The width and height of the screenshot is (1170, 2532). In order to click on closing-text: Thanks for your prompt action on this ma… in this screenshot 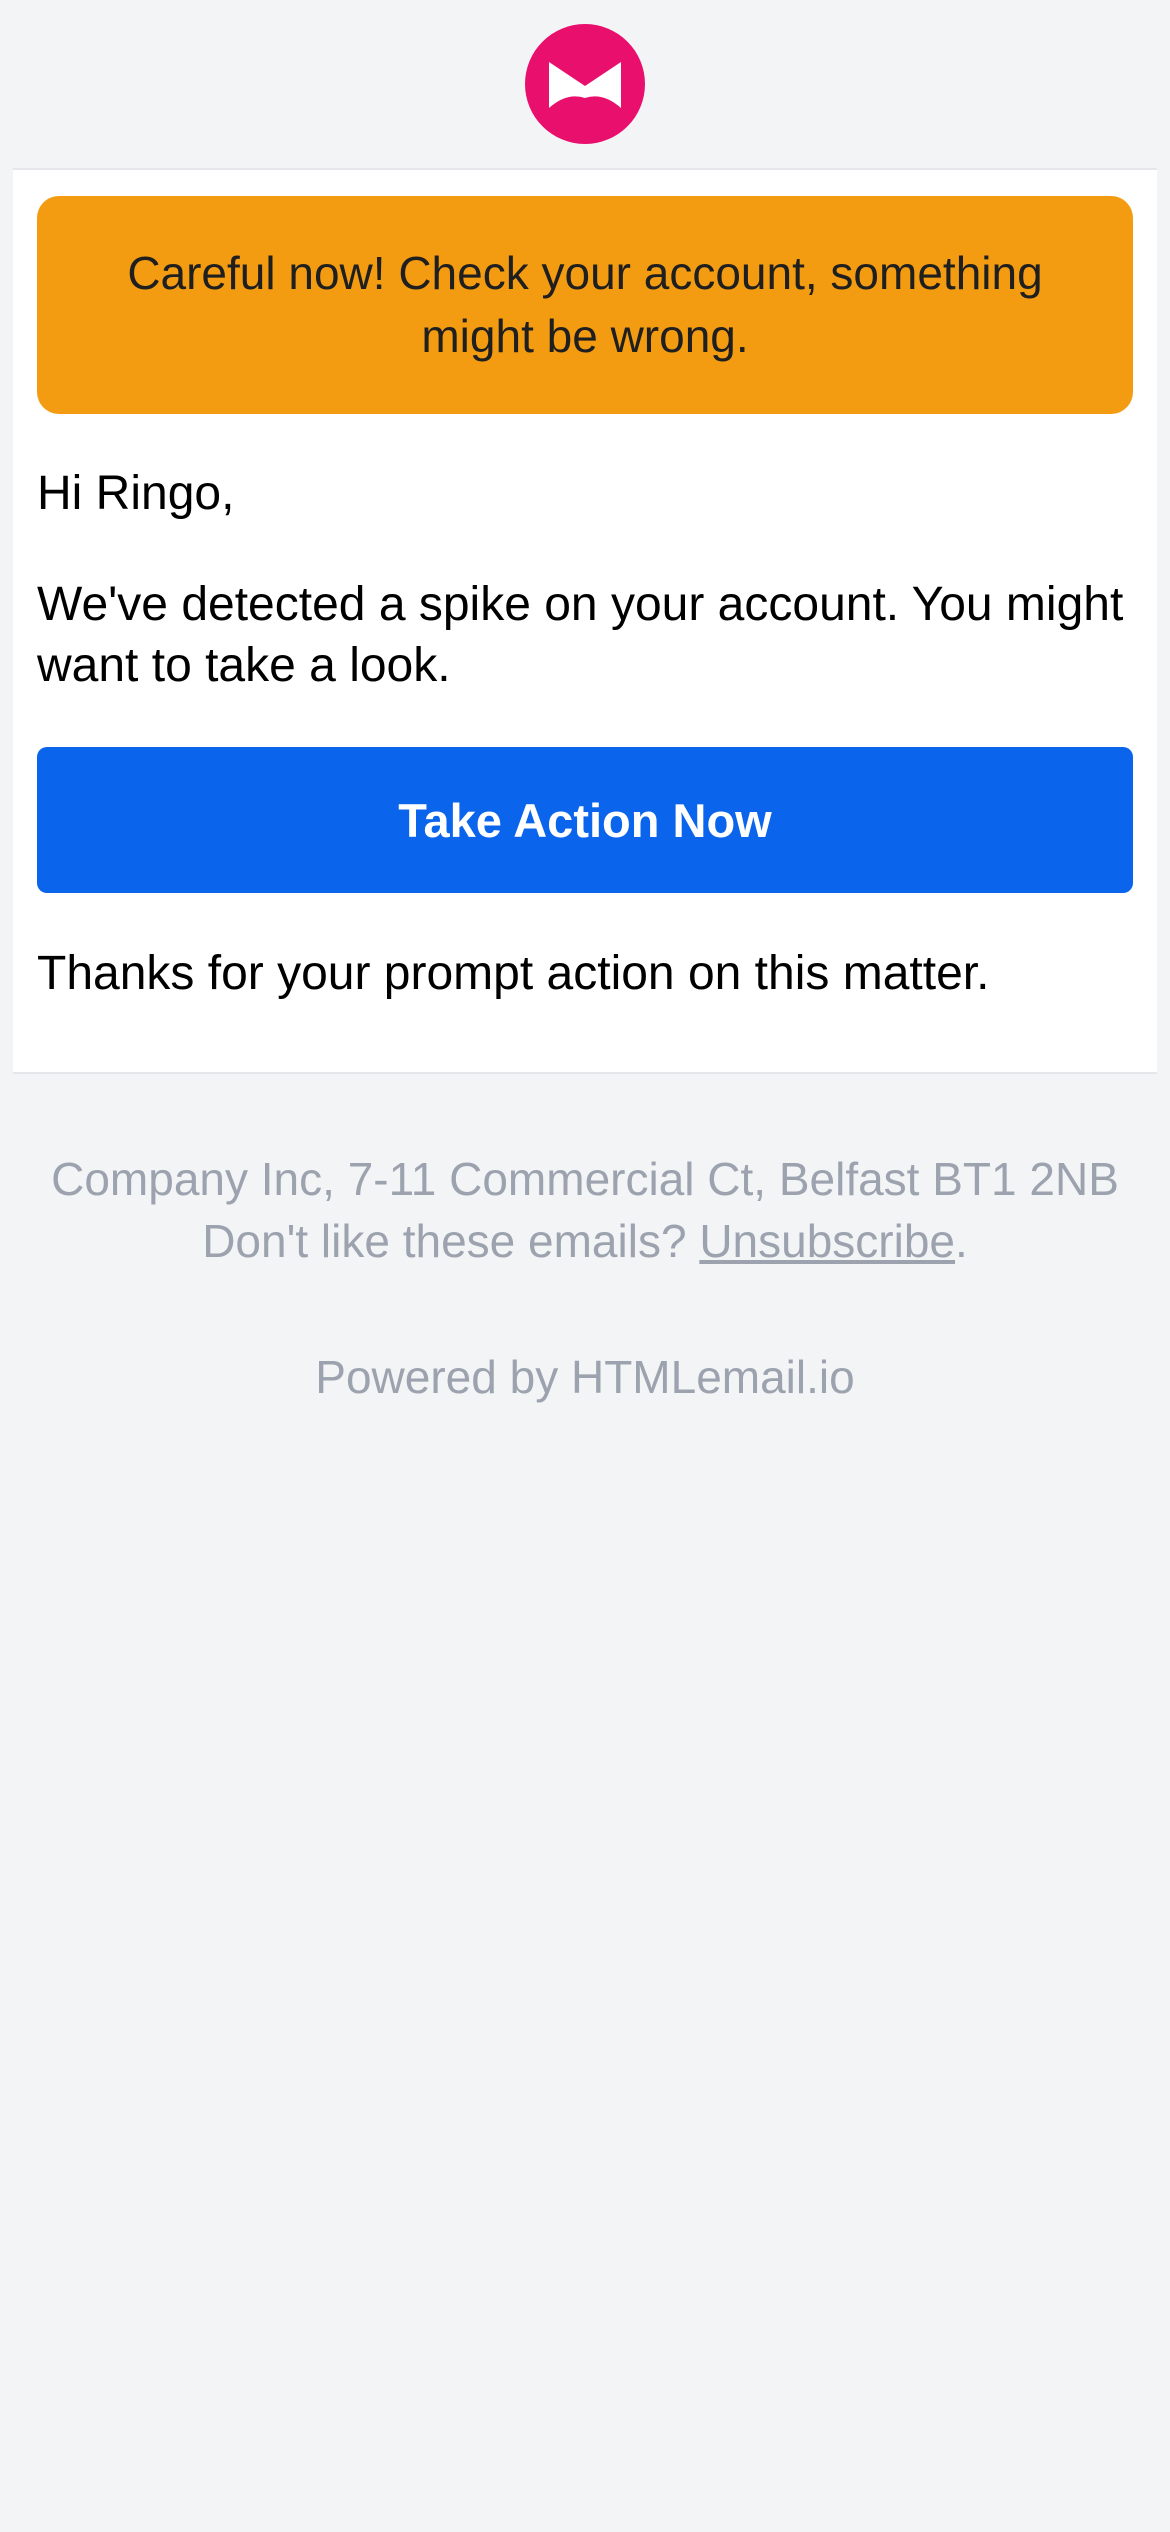, I will do `click(513, 973)`.